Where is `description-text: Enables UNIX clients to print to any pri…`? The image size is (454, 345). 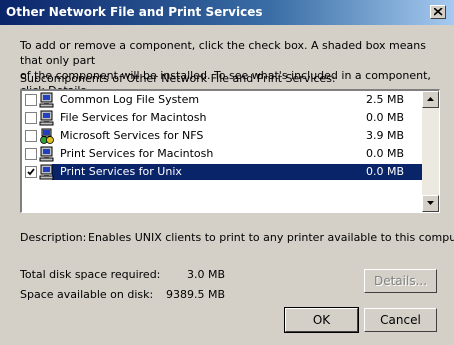 description-text: Enables UNIX clients to print to any pri… is located at coordinates (271, 237).